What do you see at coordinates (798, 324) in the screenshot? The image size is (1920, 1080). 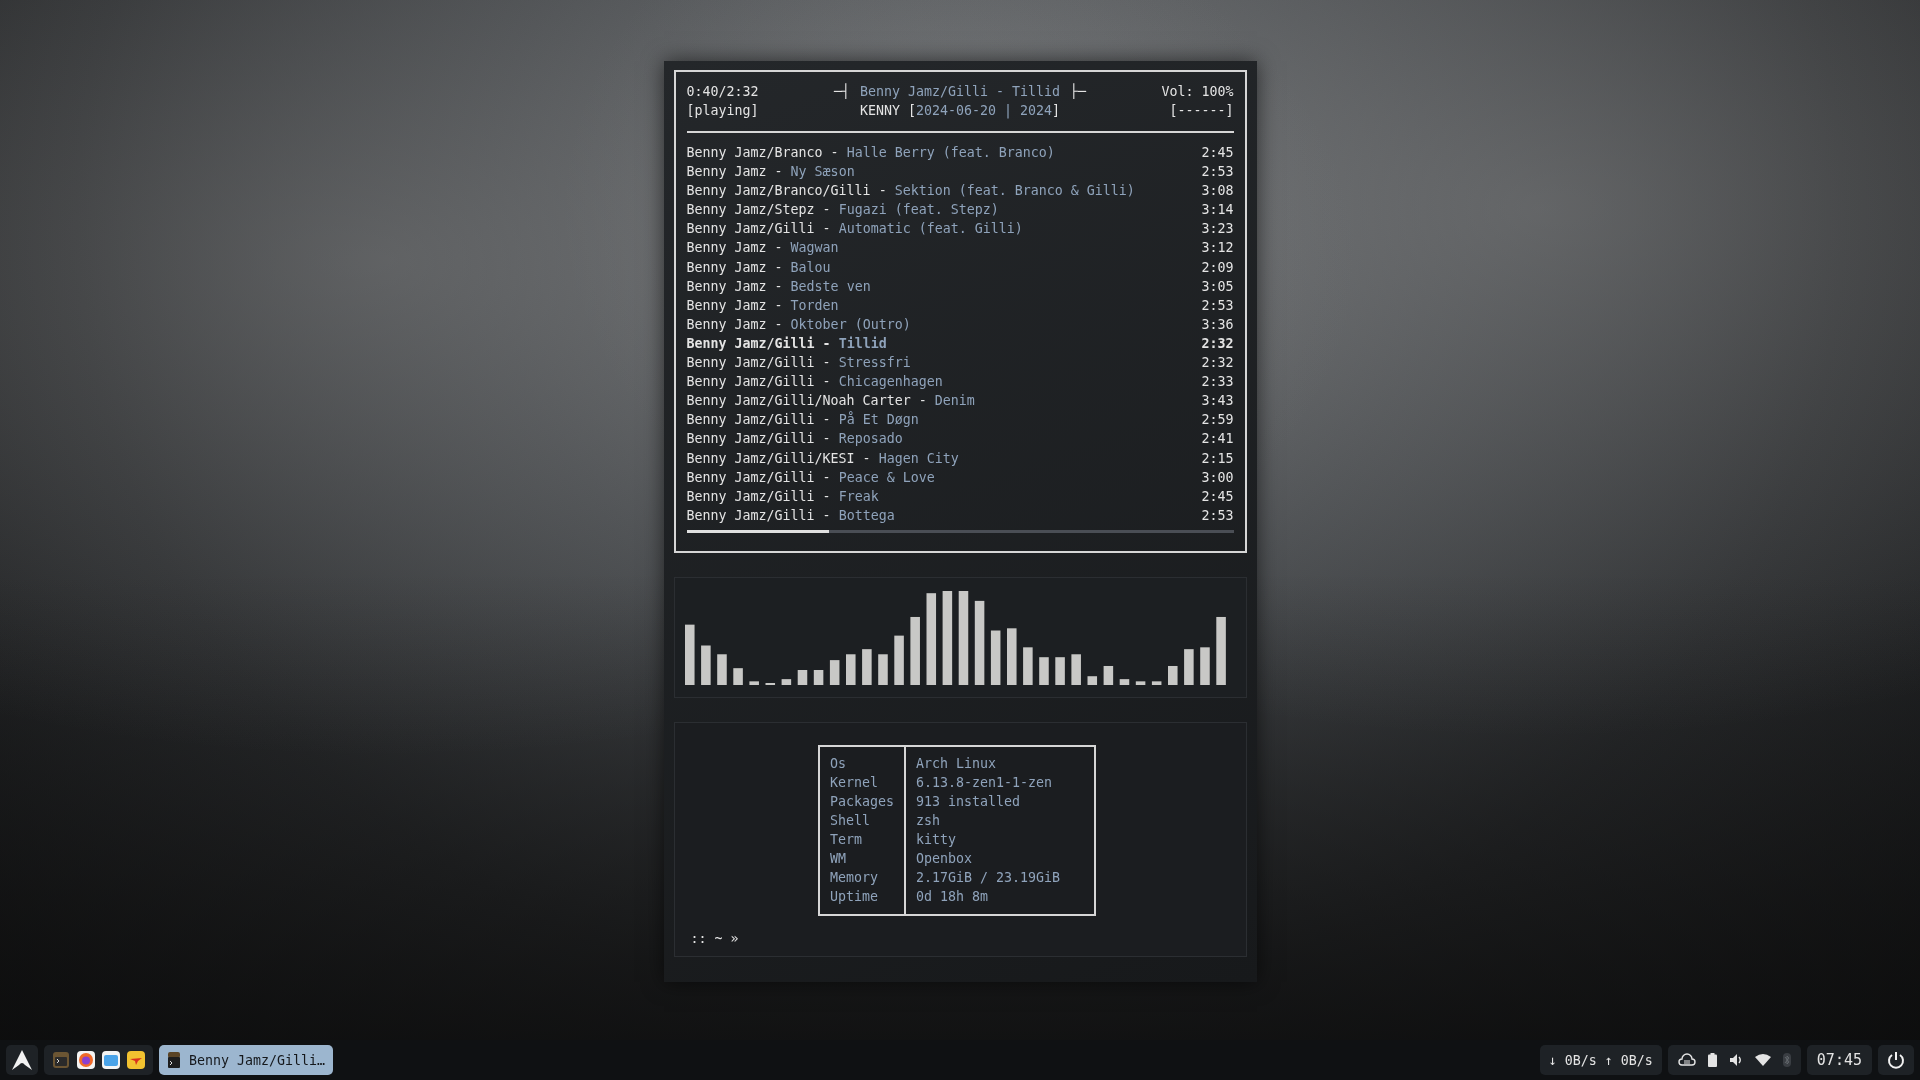 I see `track-name: Benny Jamz - Oktober (Outro)` at bounding box center [798, 324].